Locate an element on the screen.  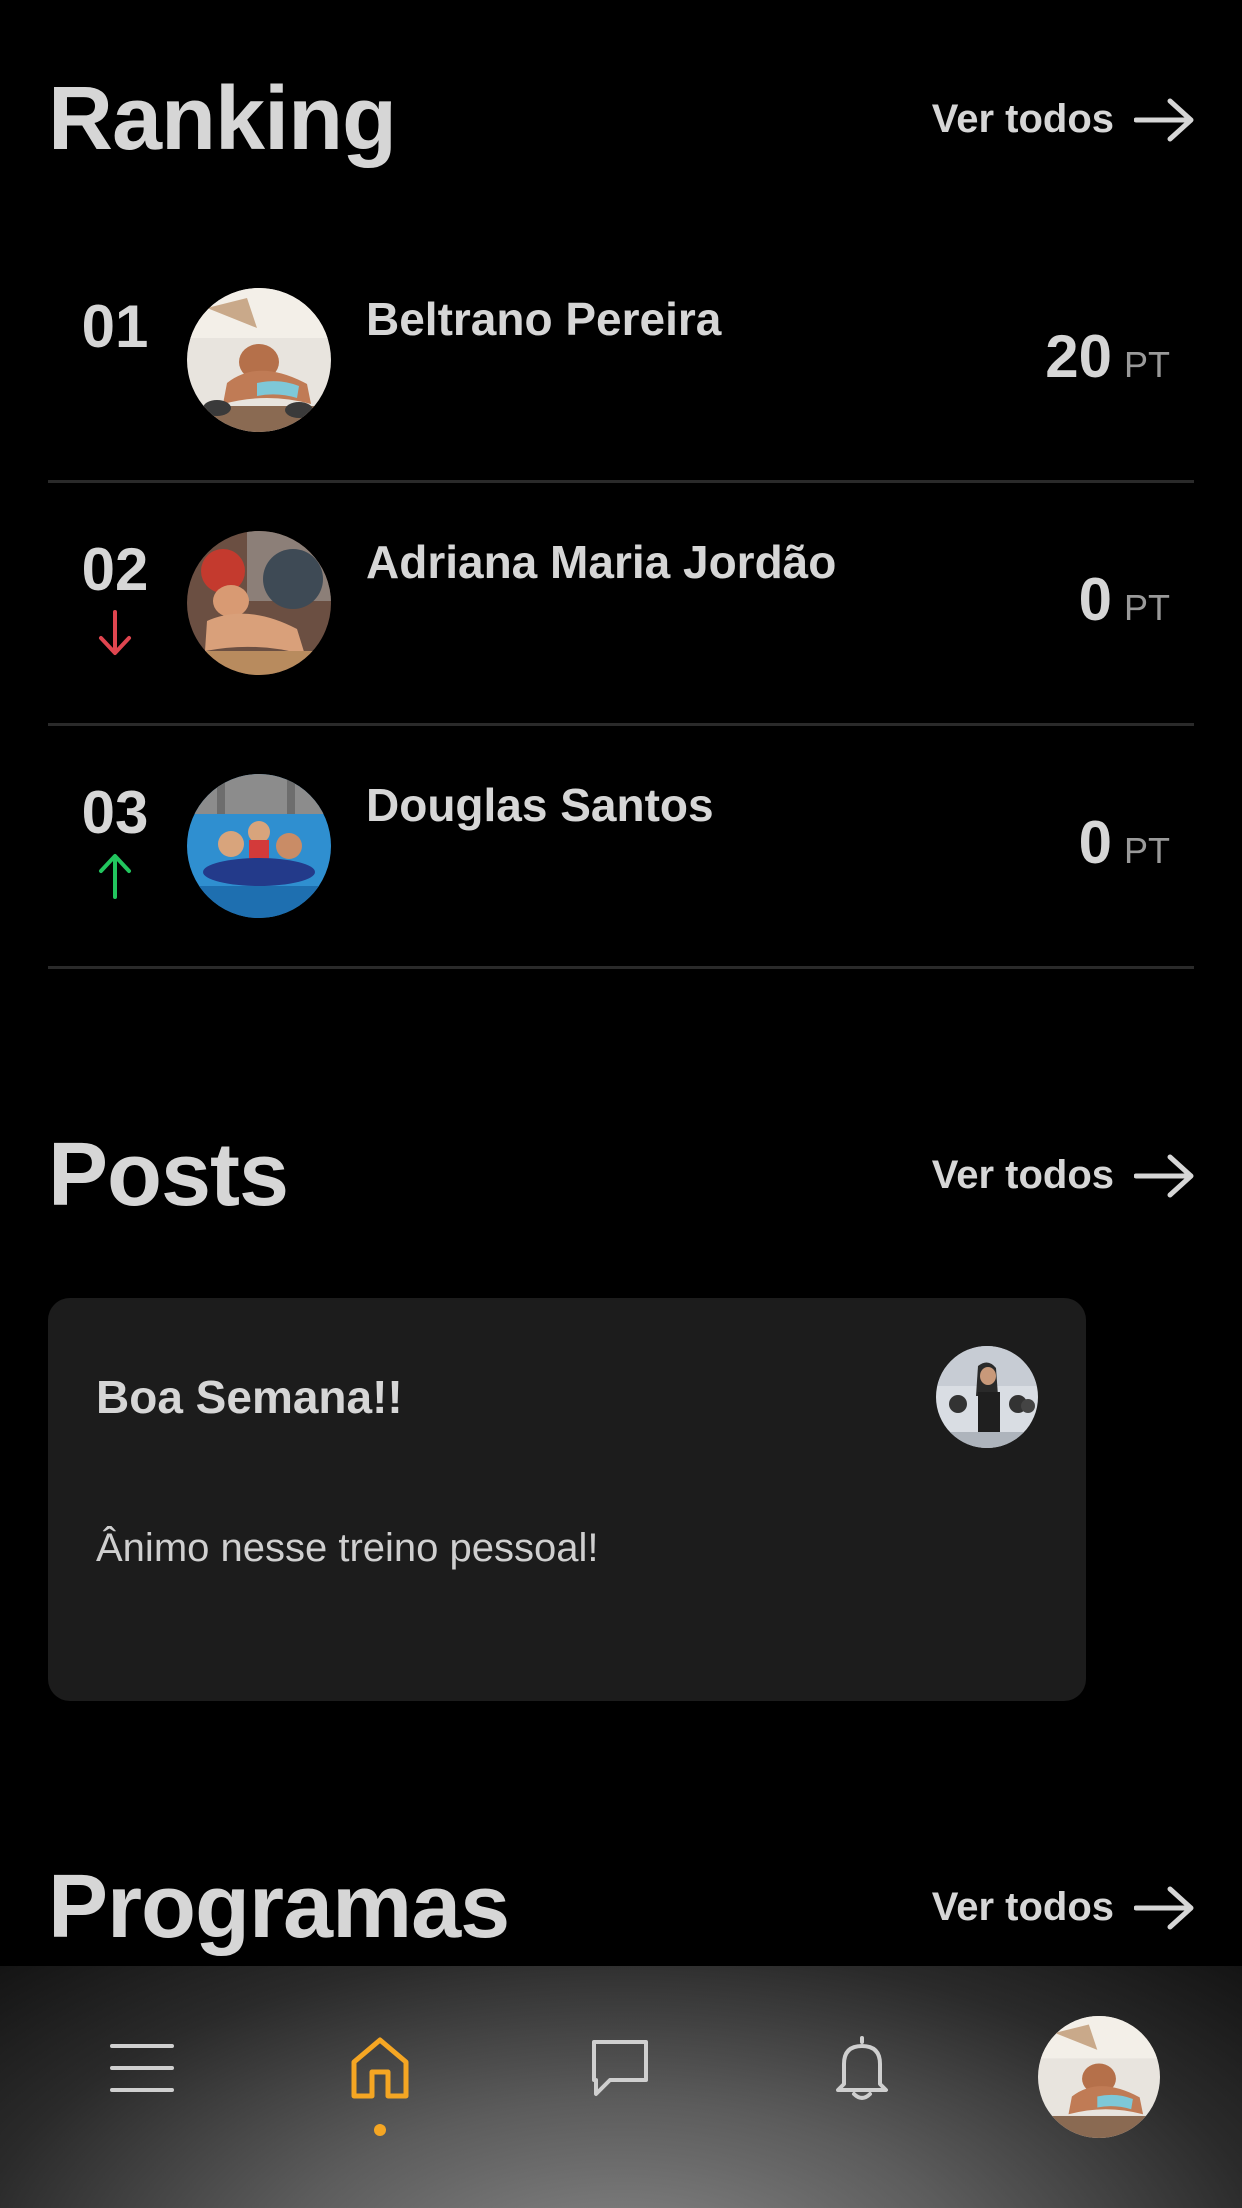
ranking-see-all-link: Ver todos is located at coordinates (1063, 119).